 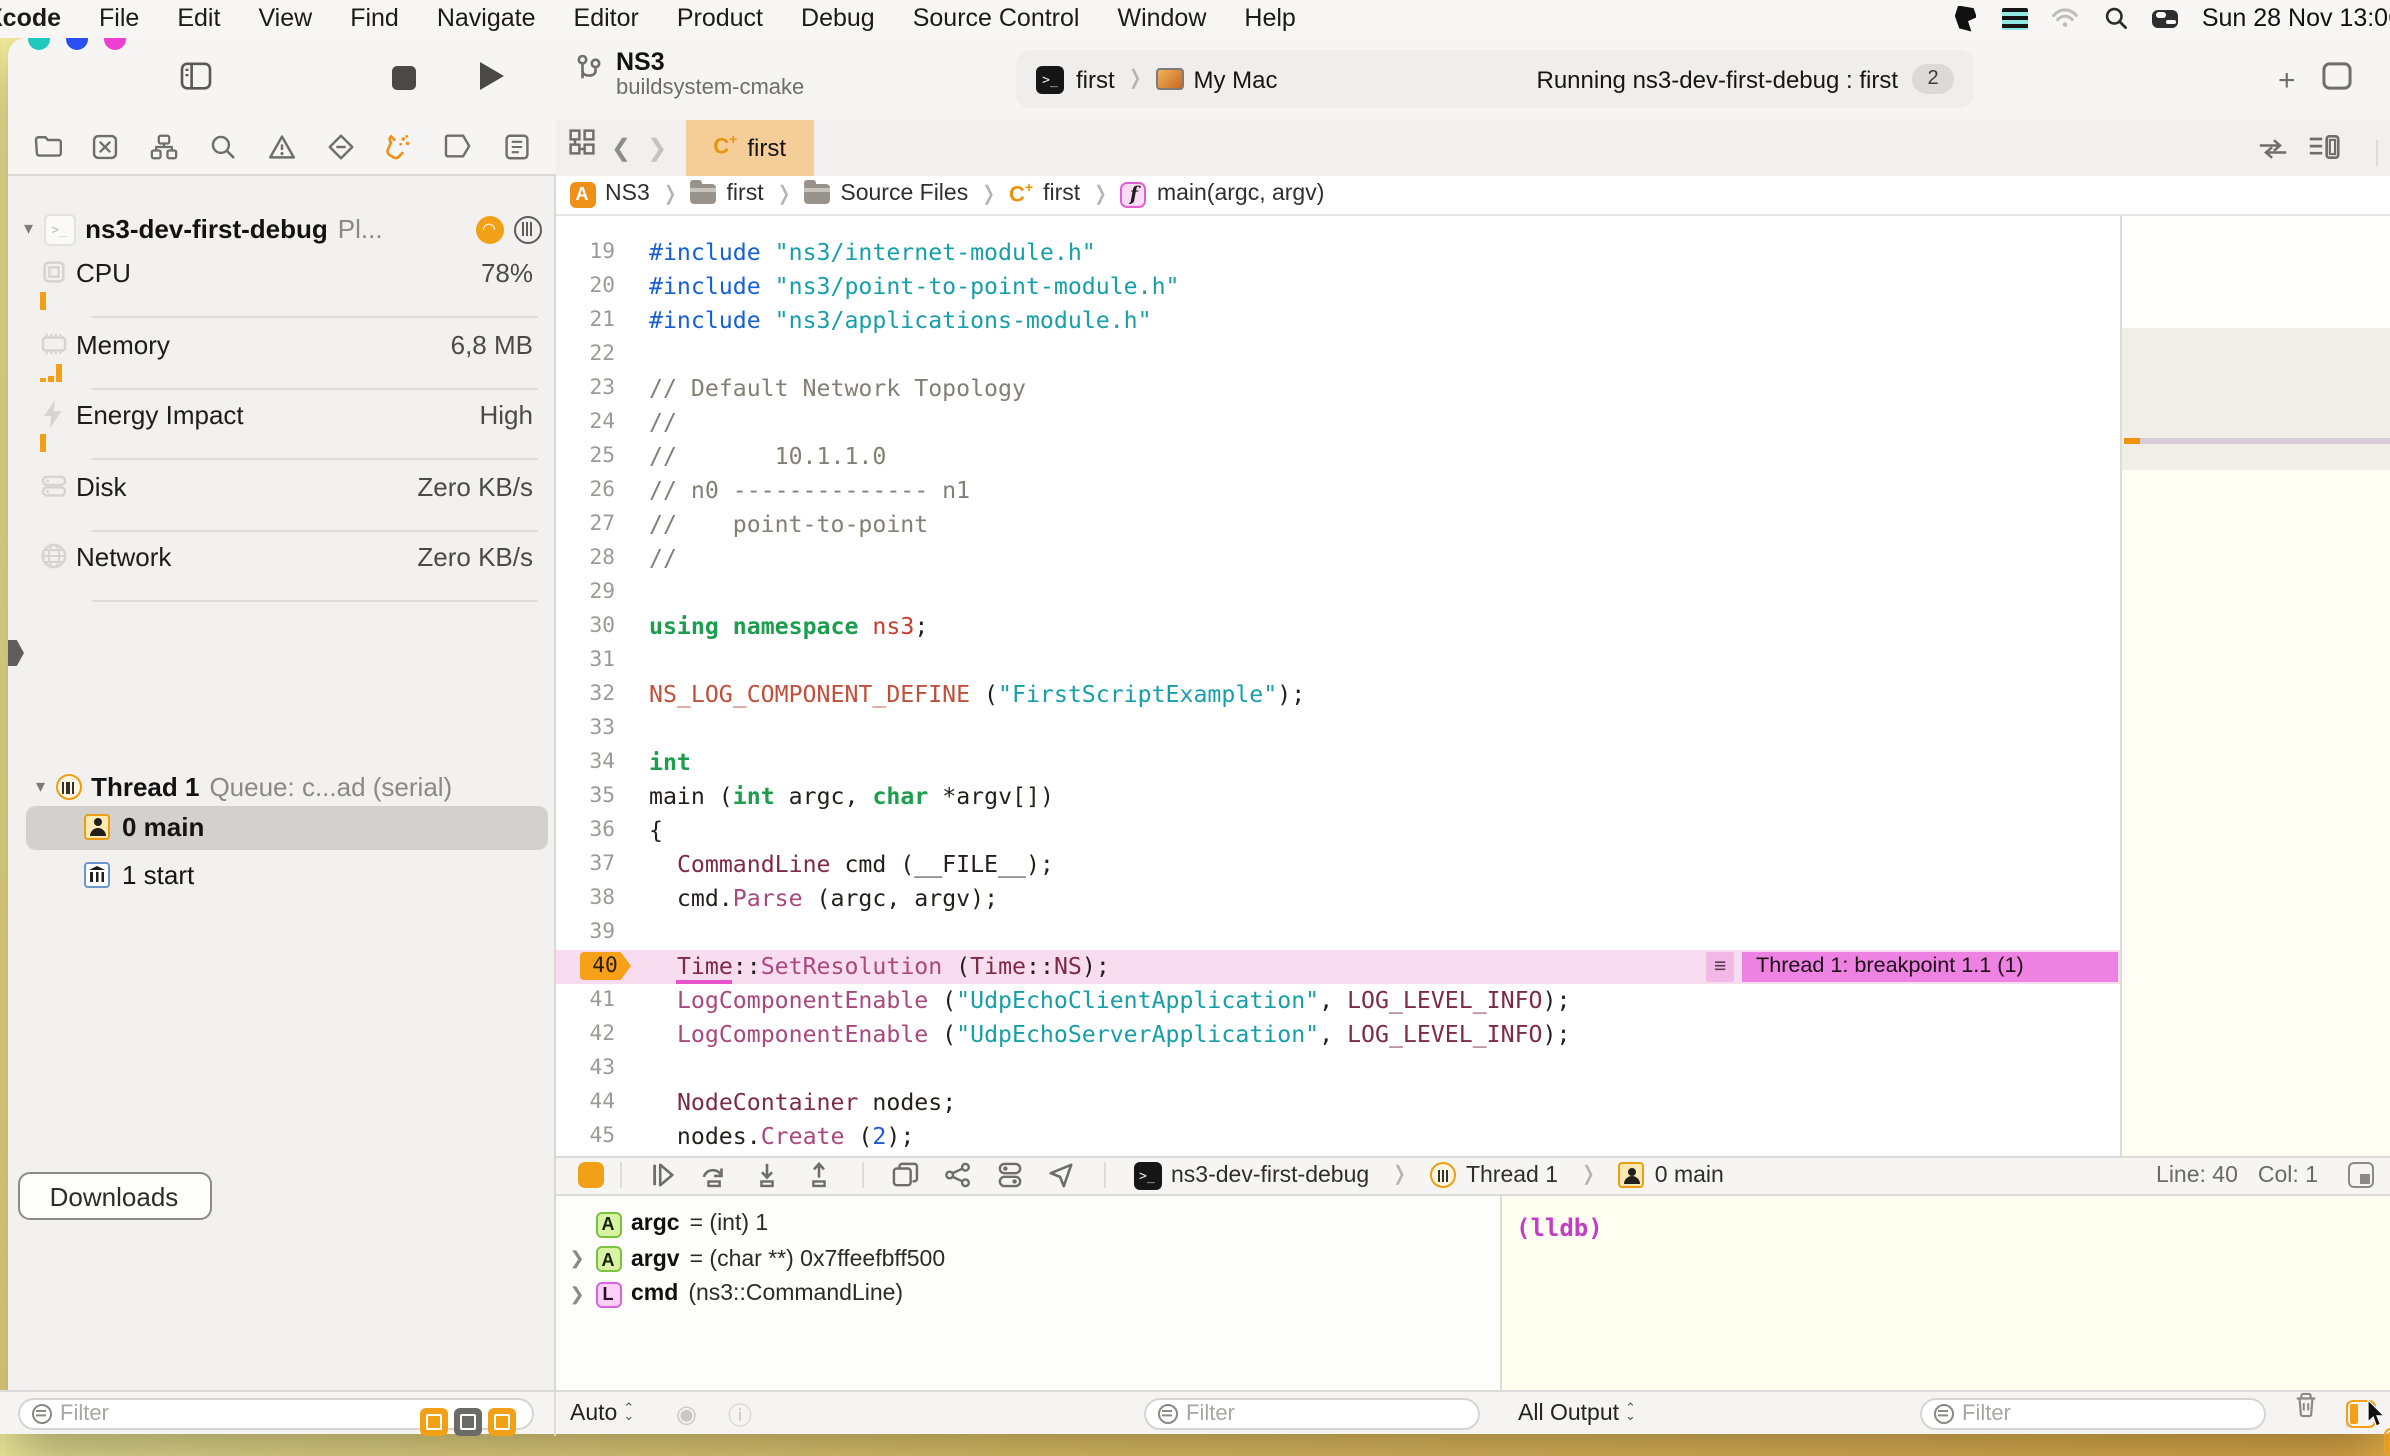 I want to click on toggle-navigator-button, so click(x=196, y=81).